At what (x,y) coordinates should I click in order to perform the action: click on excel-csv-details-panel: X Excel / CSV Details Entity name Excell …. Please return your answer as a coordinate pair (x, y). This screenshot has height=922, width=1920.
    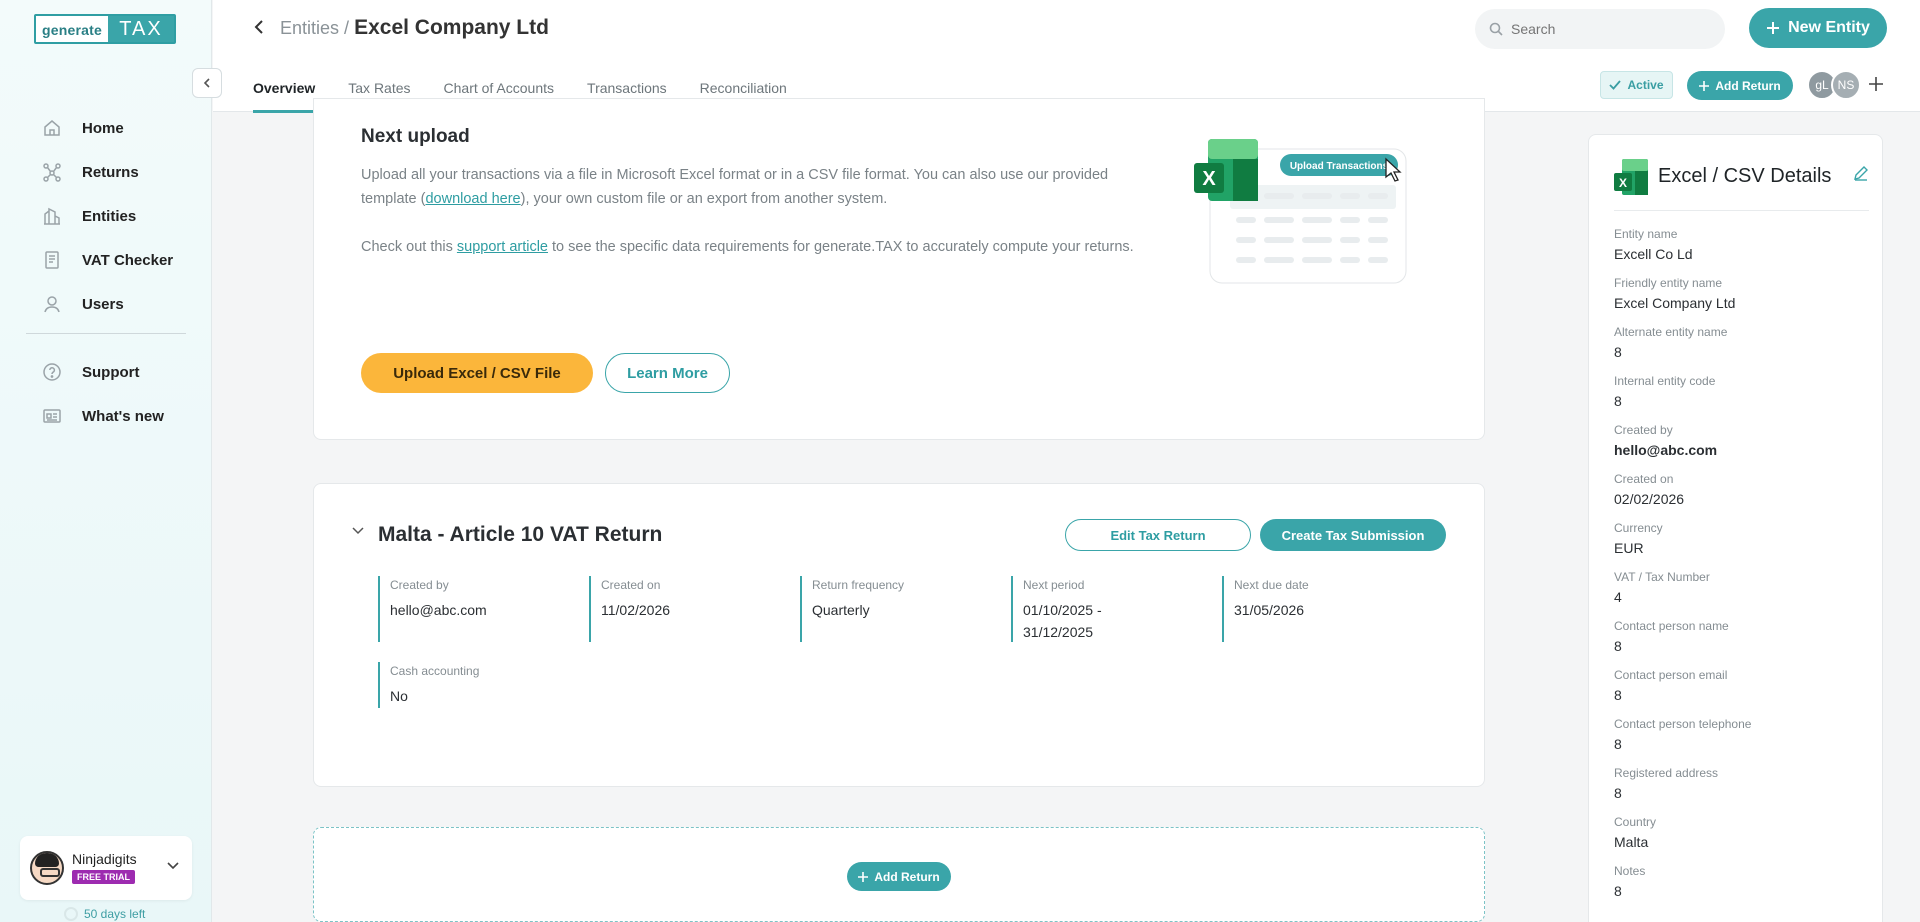
    Looking at the image, I should click on (1735, 528).